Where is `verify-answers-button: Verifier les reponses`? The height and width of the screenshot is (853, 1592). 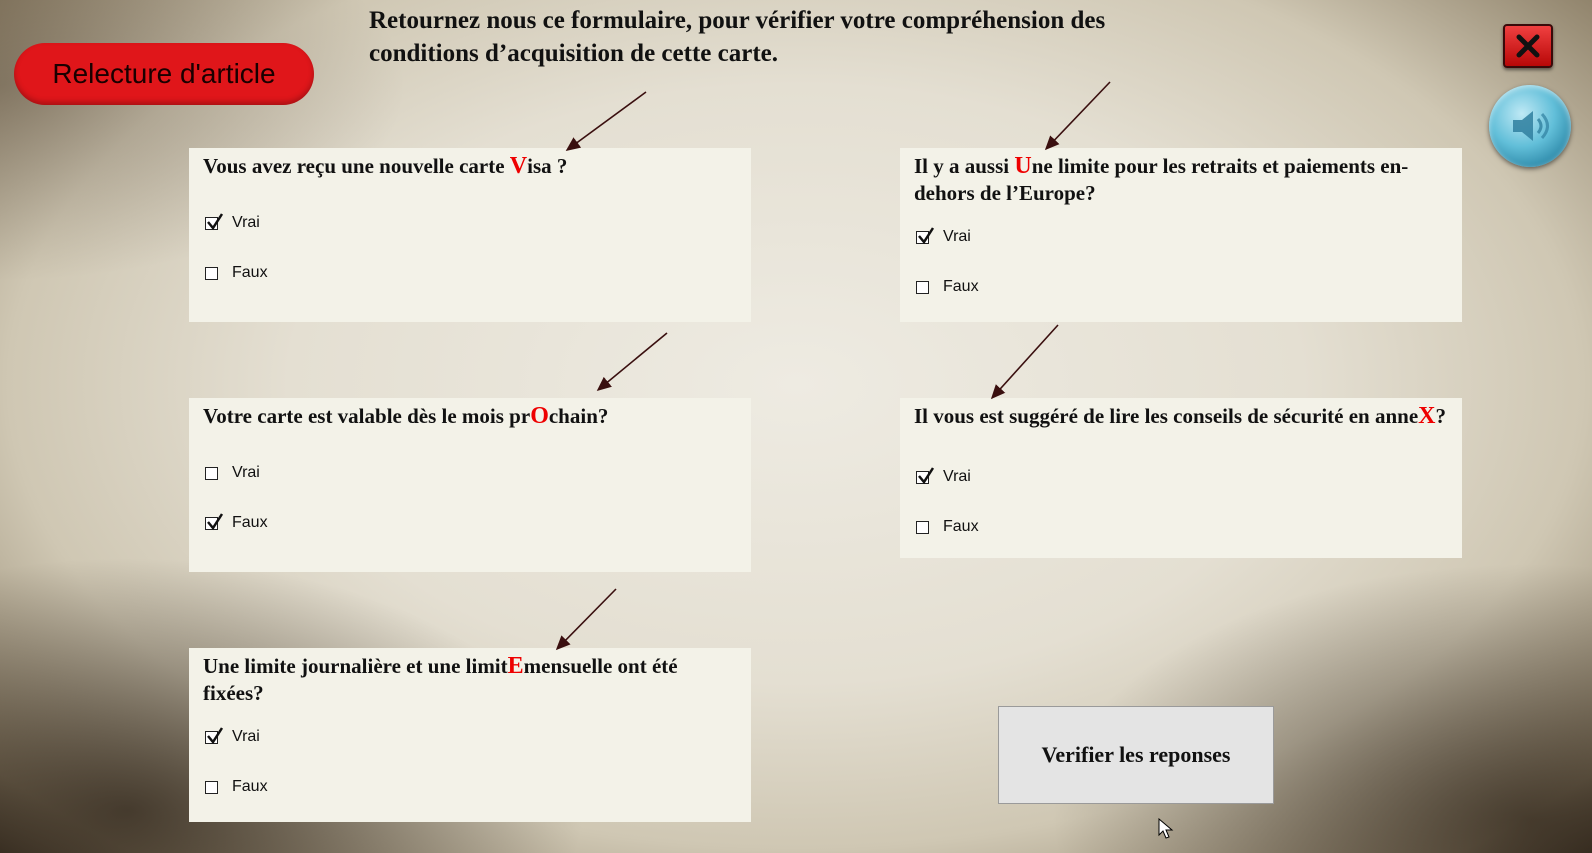
verify-answers-button: Verifier les reponses is located at coordinates (1136, 755).